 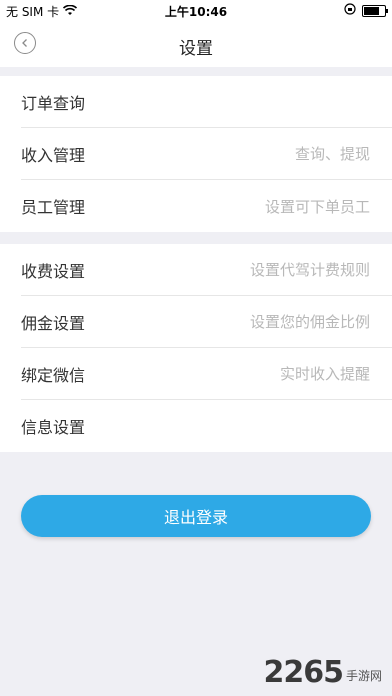 What do you see at coordinates (309, 322) in the screenshot?
I see `row-hint: 设置您的佣金比例` at bounding box center [309, 322].